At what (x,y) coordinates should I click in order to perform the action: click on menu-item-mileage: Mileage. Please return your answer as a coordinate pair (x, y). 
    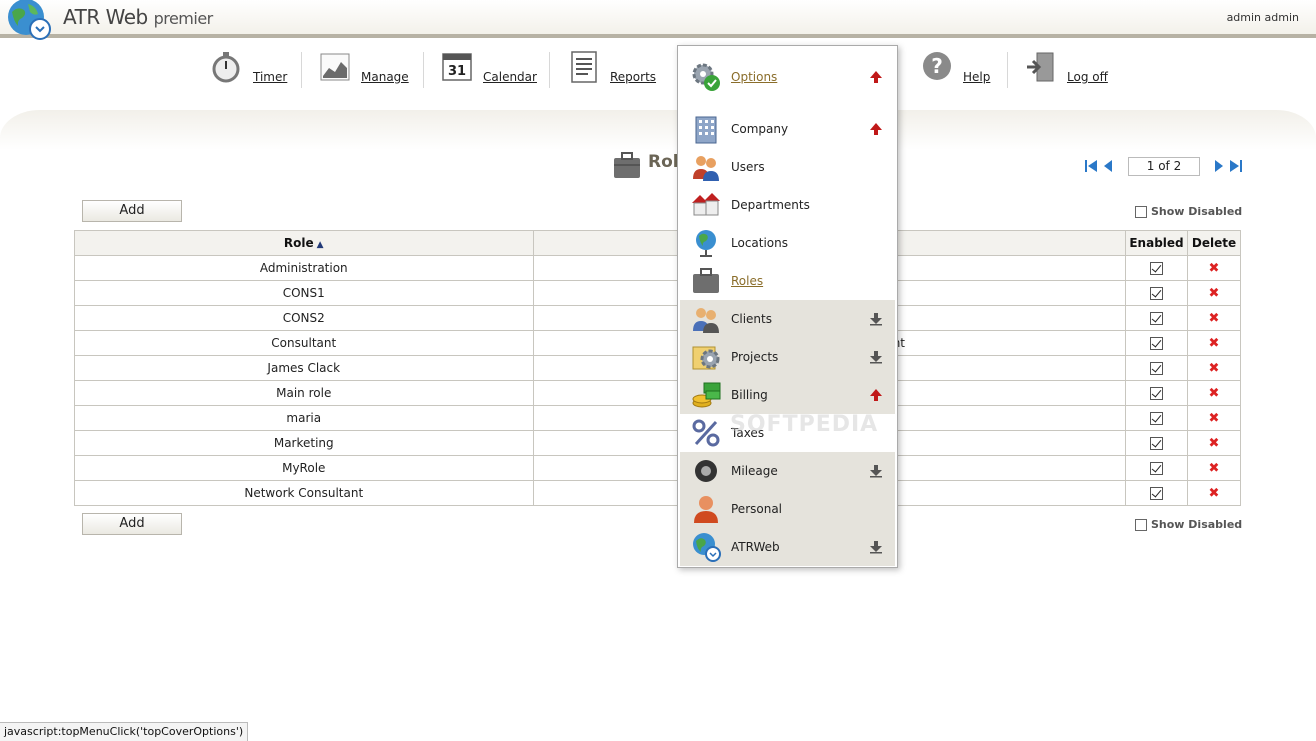
    Looking at the image, I should click on (787, 471).